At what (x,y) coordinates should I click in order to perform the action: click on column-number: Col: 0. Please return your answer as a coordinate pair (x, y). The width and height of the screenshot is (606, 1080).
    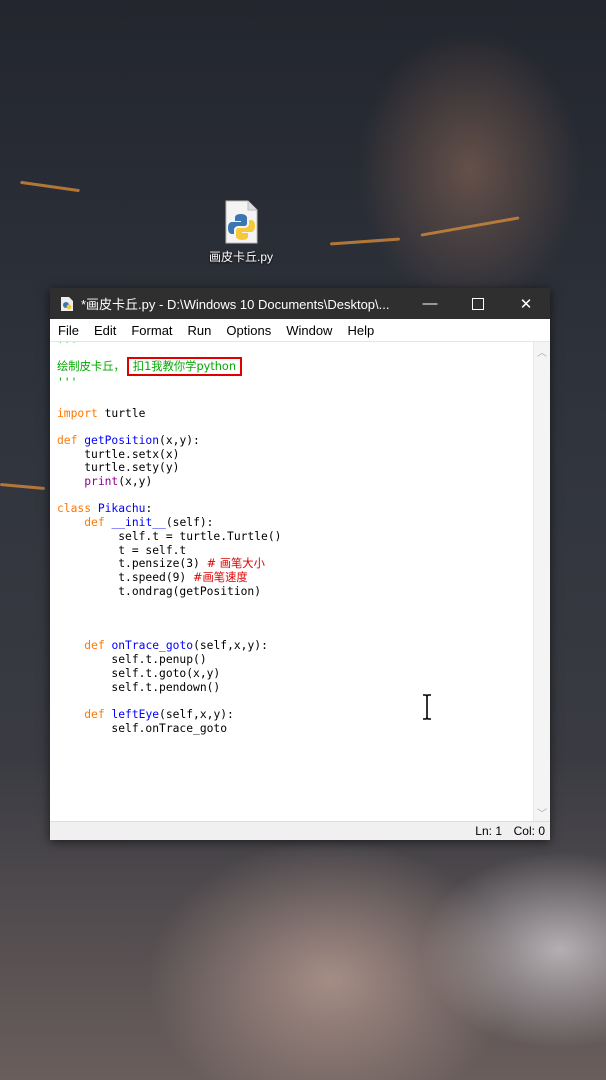
    Looking at the image, I should click on (529, 831).